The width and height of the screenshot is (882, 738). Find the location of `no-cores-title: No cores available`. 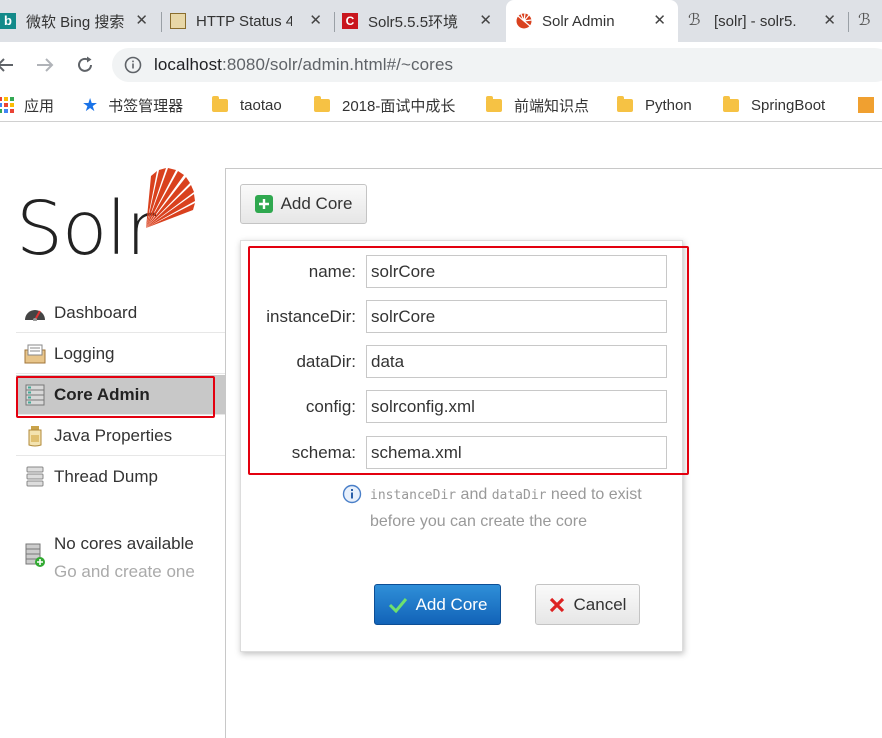

no-cores-title: No cores available is located at coordinates (124, 543).